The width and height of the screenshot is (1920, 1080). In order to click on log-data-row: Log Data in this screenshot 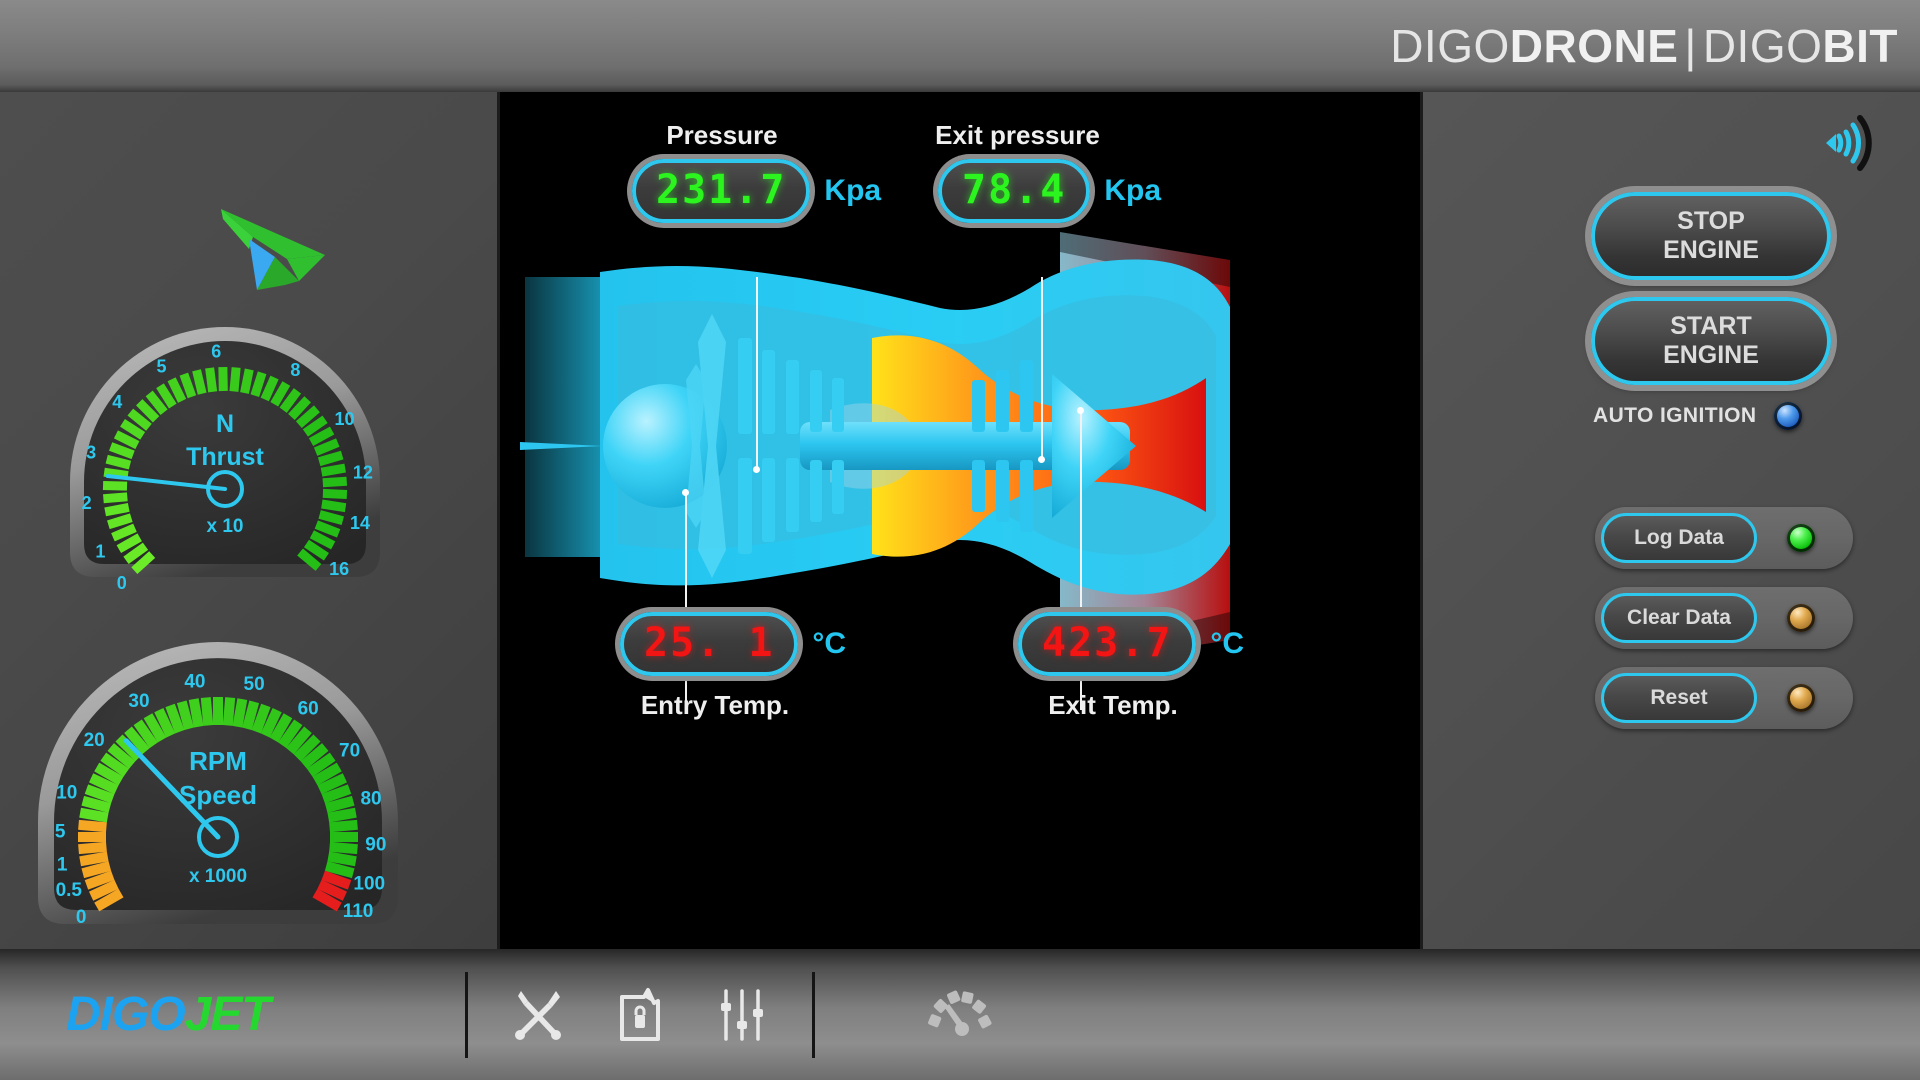, I will do `click(1724, 538)`.